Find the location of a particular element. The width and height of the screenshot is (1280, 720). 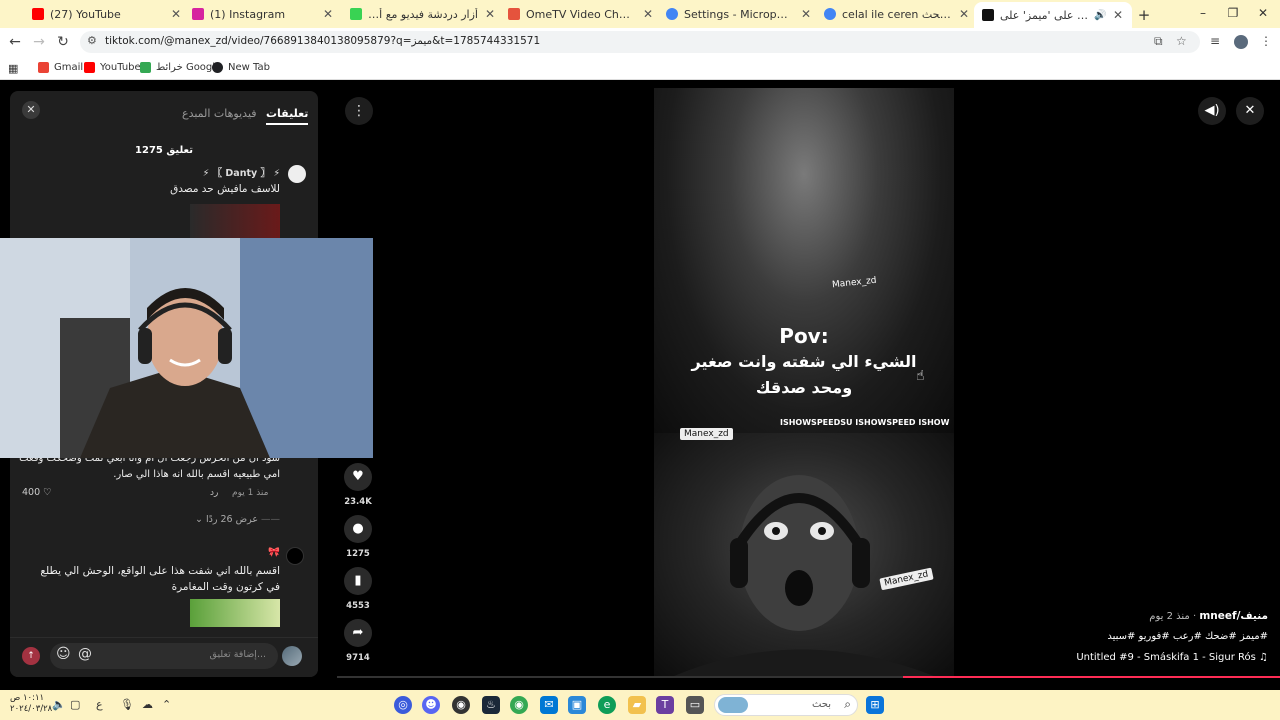

app-icon: ◎ is located at coordinates (403, 705).